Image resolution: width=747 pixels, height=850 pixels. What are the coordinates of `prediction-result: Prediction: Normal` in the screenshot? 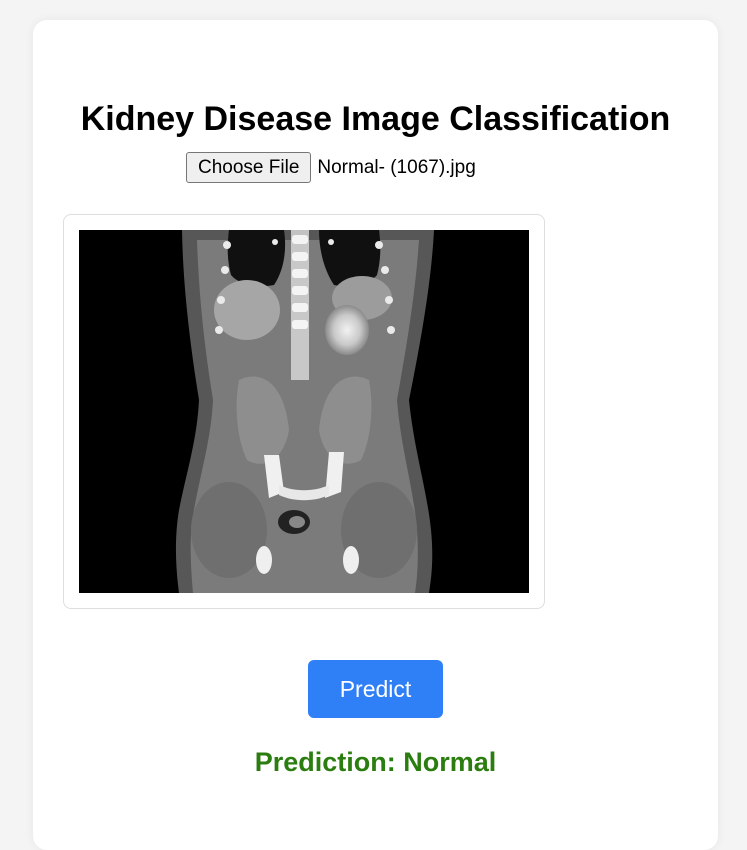 It's located at (375, 762).